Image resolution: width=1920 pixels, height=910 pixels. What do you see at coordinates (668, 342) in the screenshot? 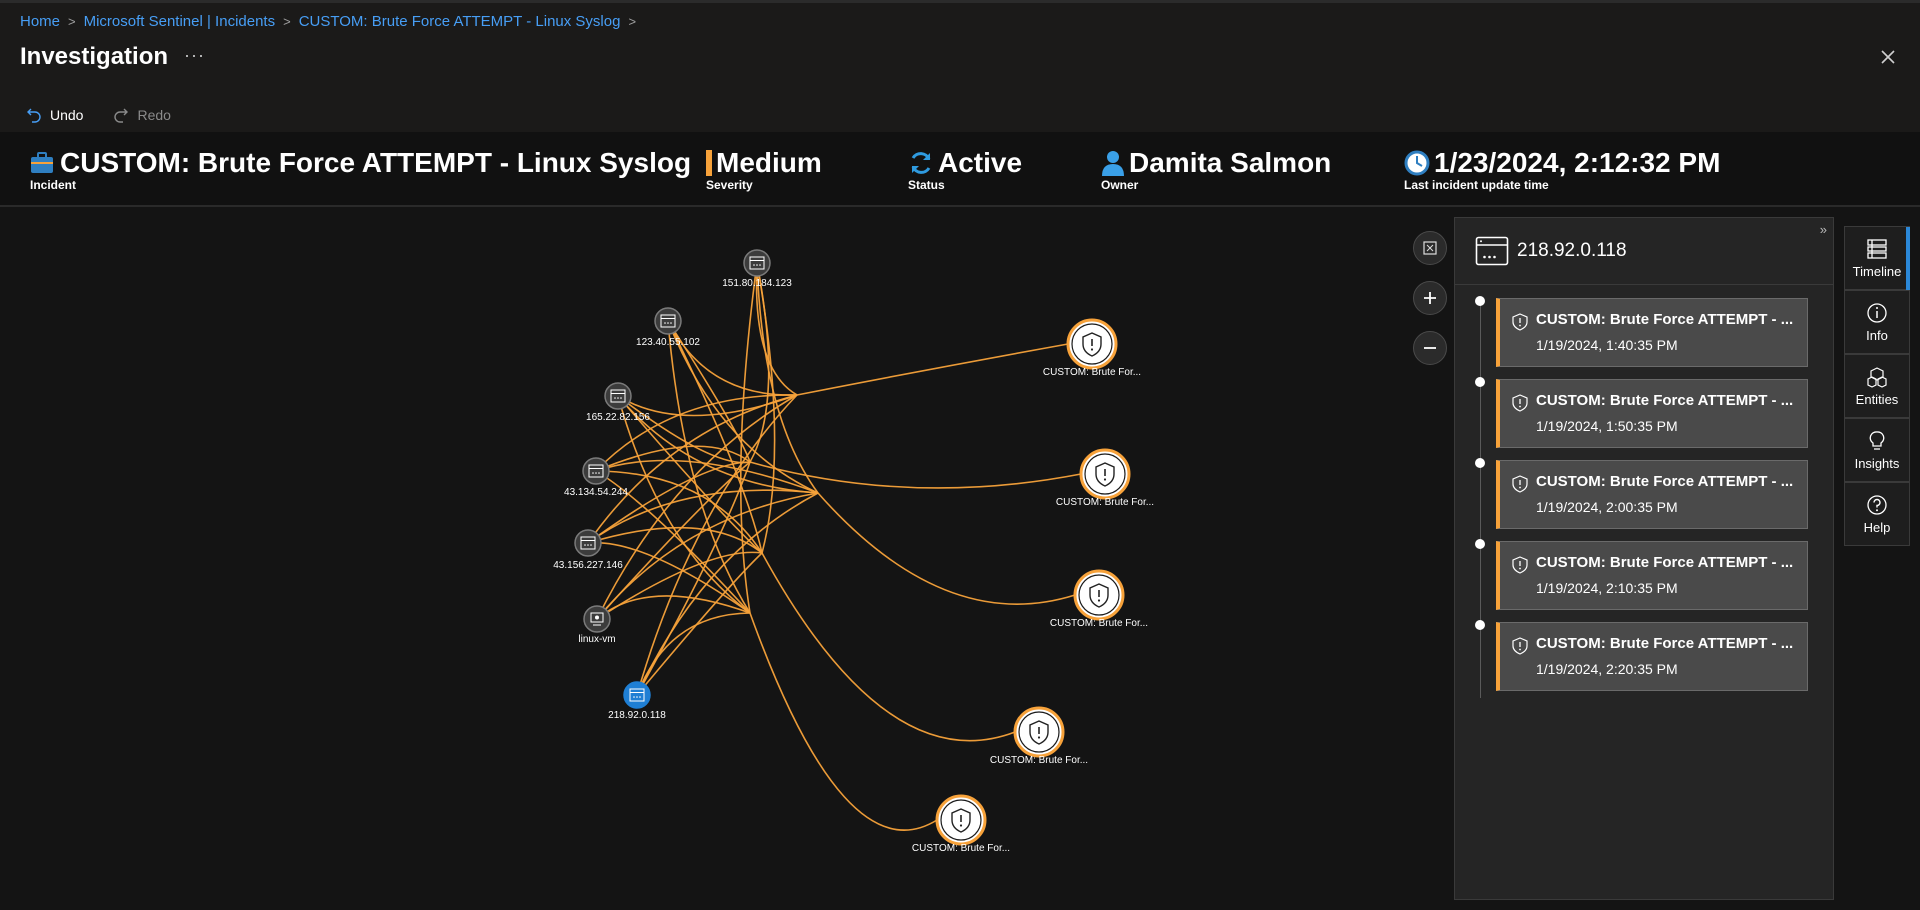
I see `entity-node-label: 123.40.55.102` at bounding box center [668, 342].